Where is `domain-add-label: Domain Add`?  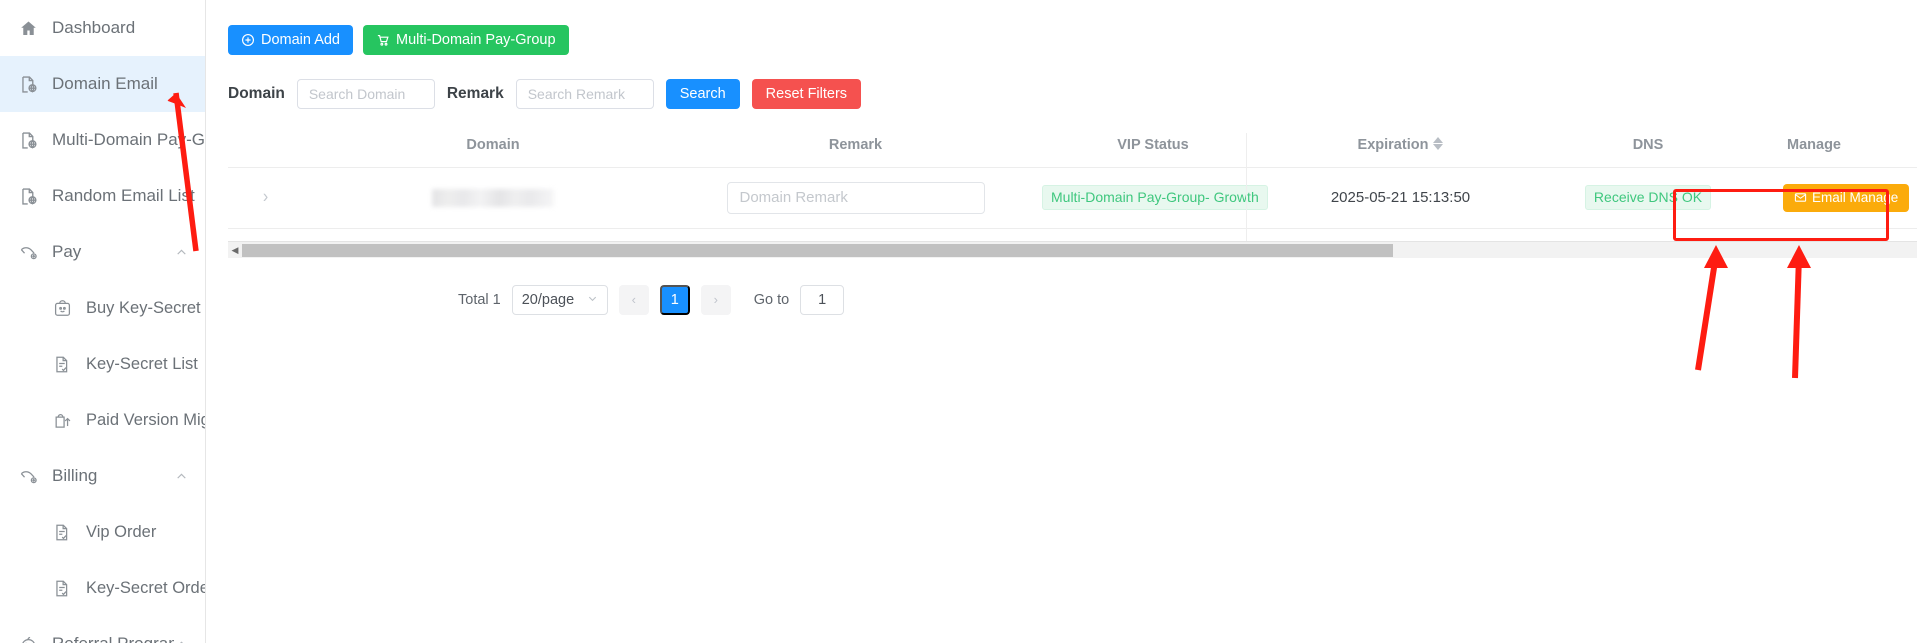 domain-add-label: Domain Add is located at coordinates (300, 39).